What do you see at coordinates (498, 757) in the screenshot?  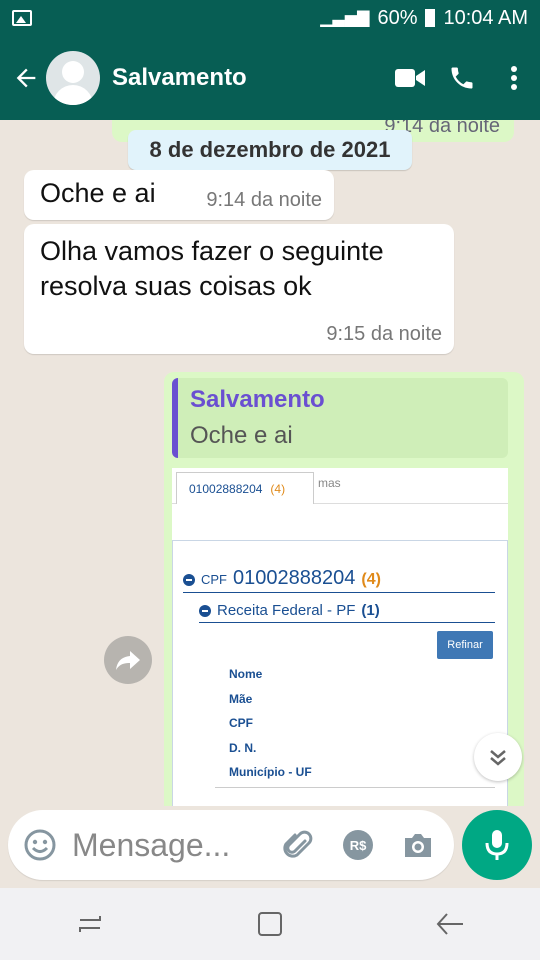 I see `scroll-down-icon` at bounding box center [498, 757].